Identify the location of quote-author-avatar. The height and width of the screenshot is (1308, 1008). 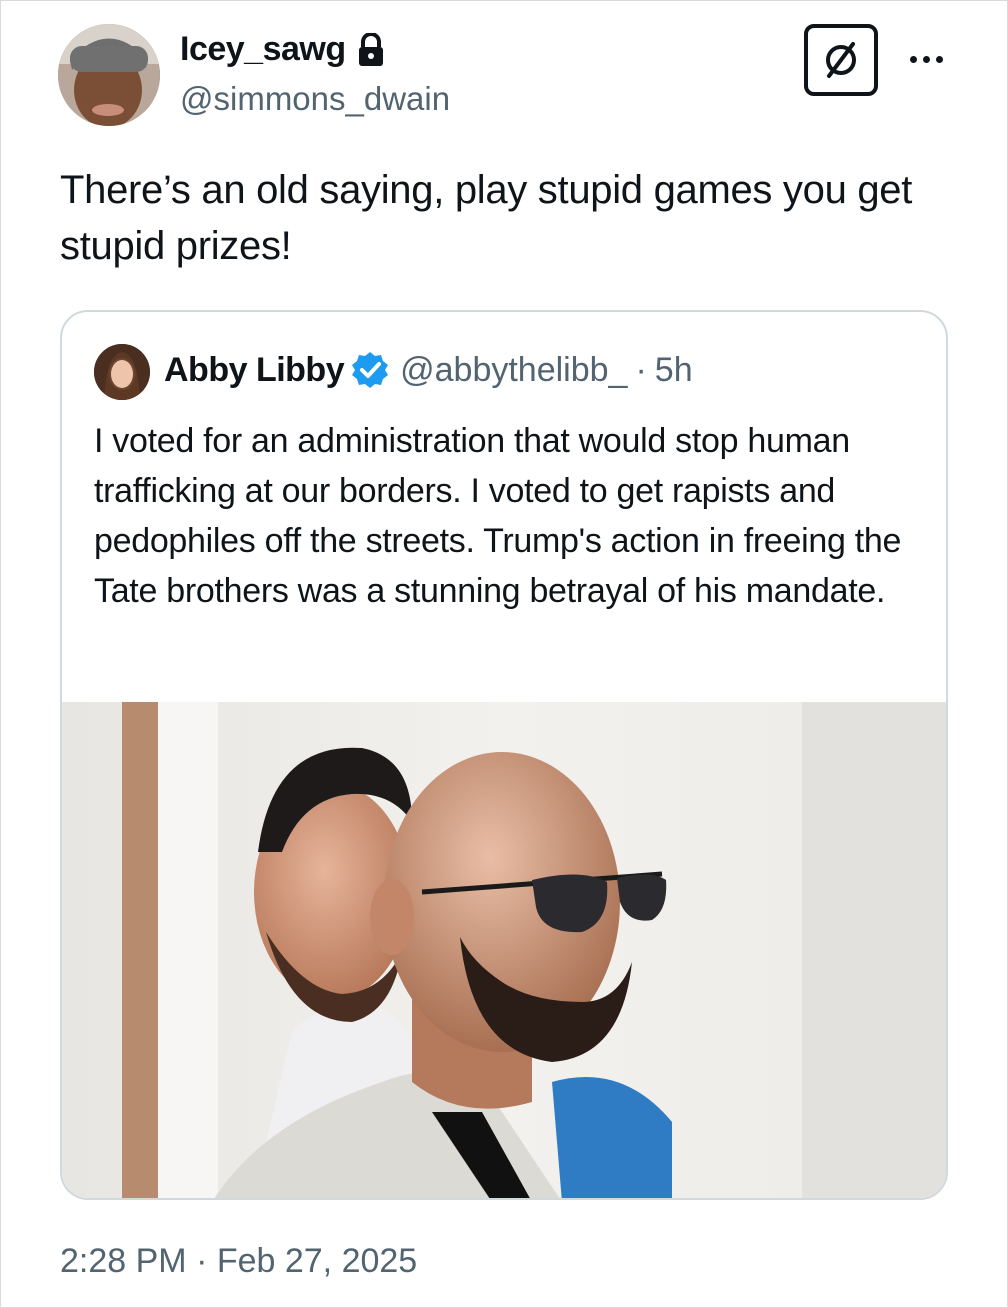
(122, 372).